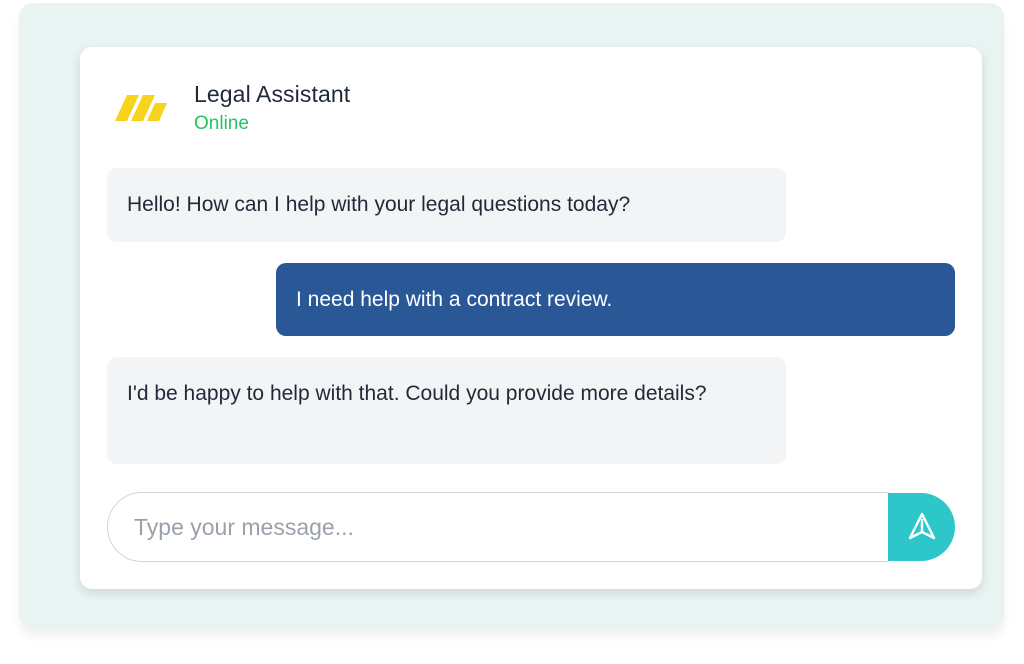  What do you see at coordinates (221, 123) in the screenshot?
I see `status-label: Online` at bounding box center [221, 123].